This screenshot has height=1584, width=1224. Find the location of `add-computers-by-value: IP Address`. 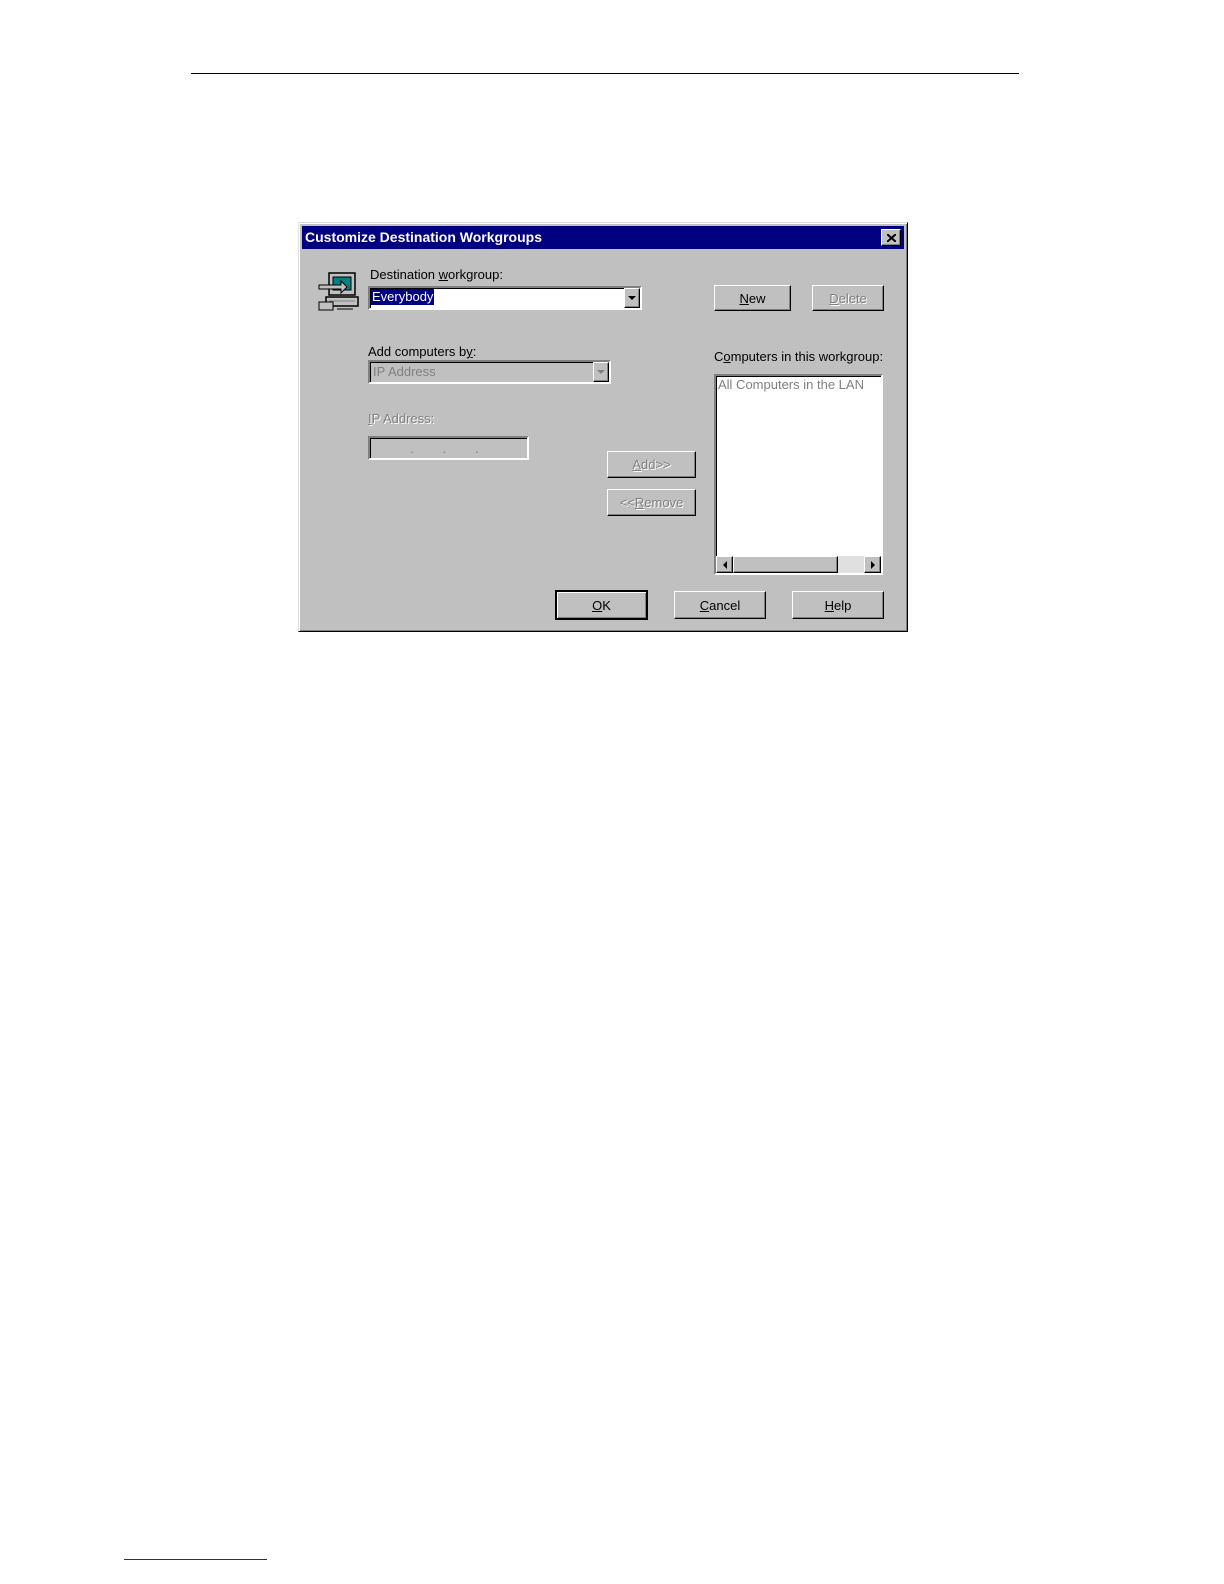

add-computers-by-value: IP Address is located at coordinates (404, 371).